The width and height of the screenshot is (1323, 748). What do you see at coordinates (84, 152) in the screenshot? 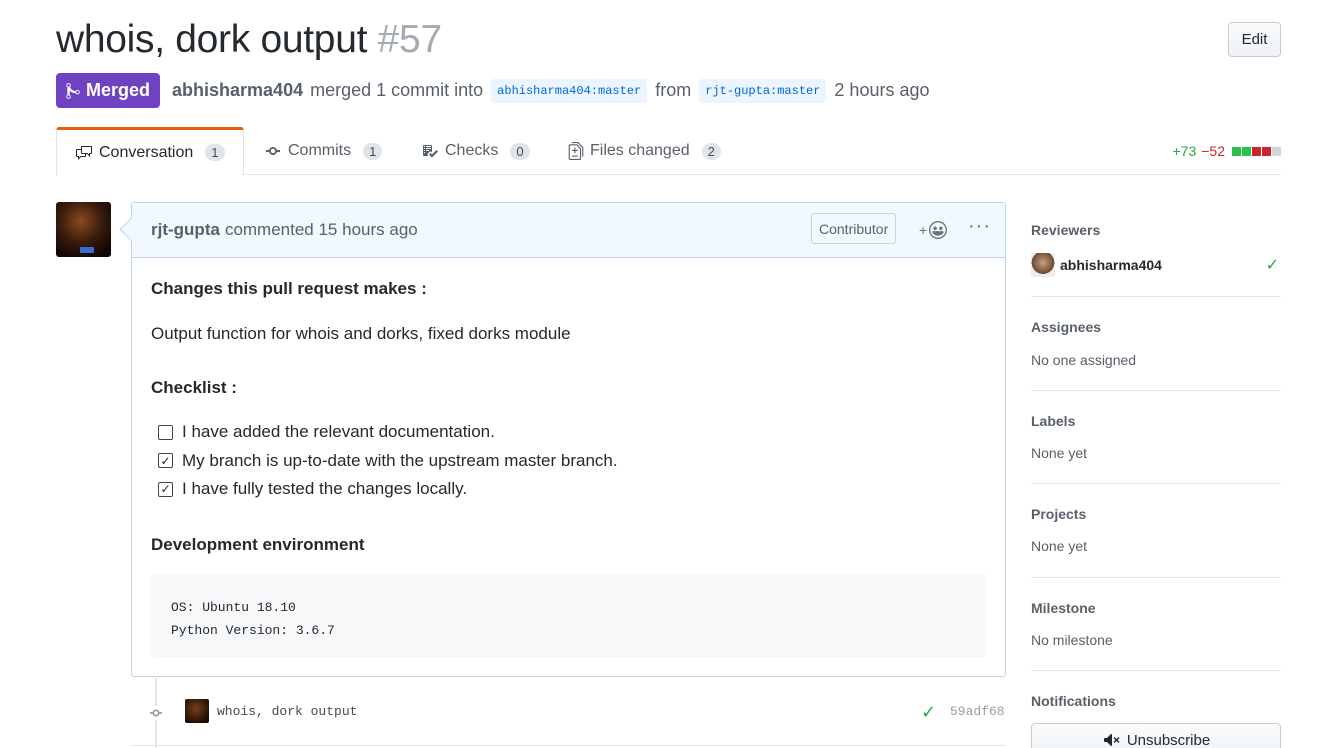
I see `comment-discussion-icon` at bounding box center [84, 152].